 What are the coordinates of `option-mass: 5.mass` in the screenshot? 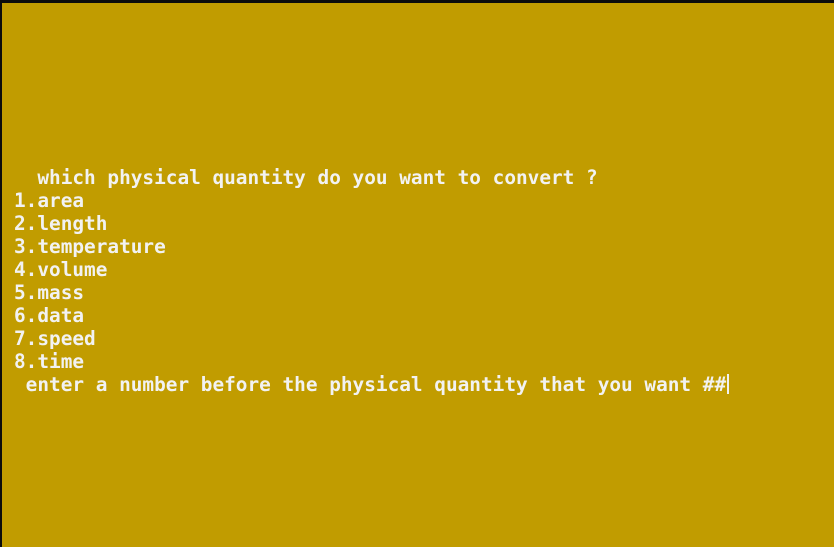 It's located at (49, 292).